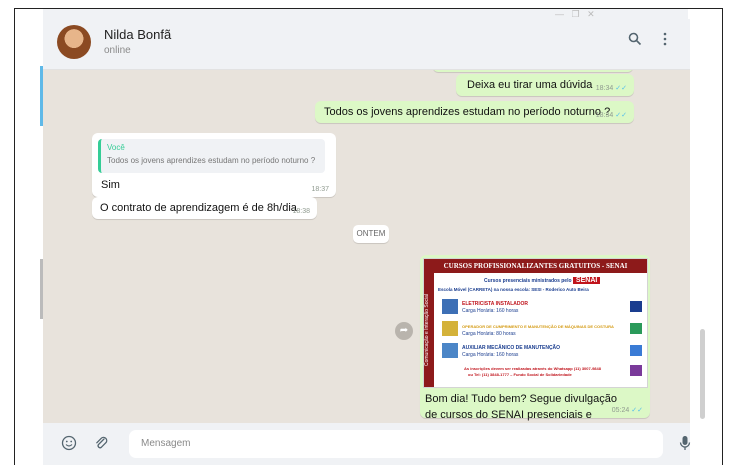 This screenshot has height=465, width=737. What do you see at coordinates (685, 445) in the screenshot?
I see `microphone-icon` at bounding box center [685, 445].